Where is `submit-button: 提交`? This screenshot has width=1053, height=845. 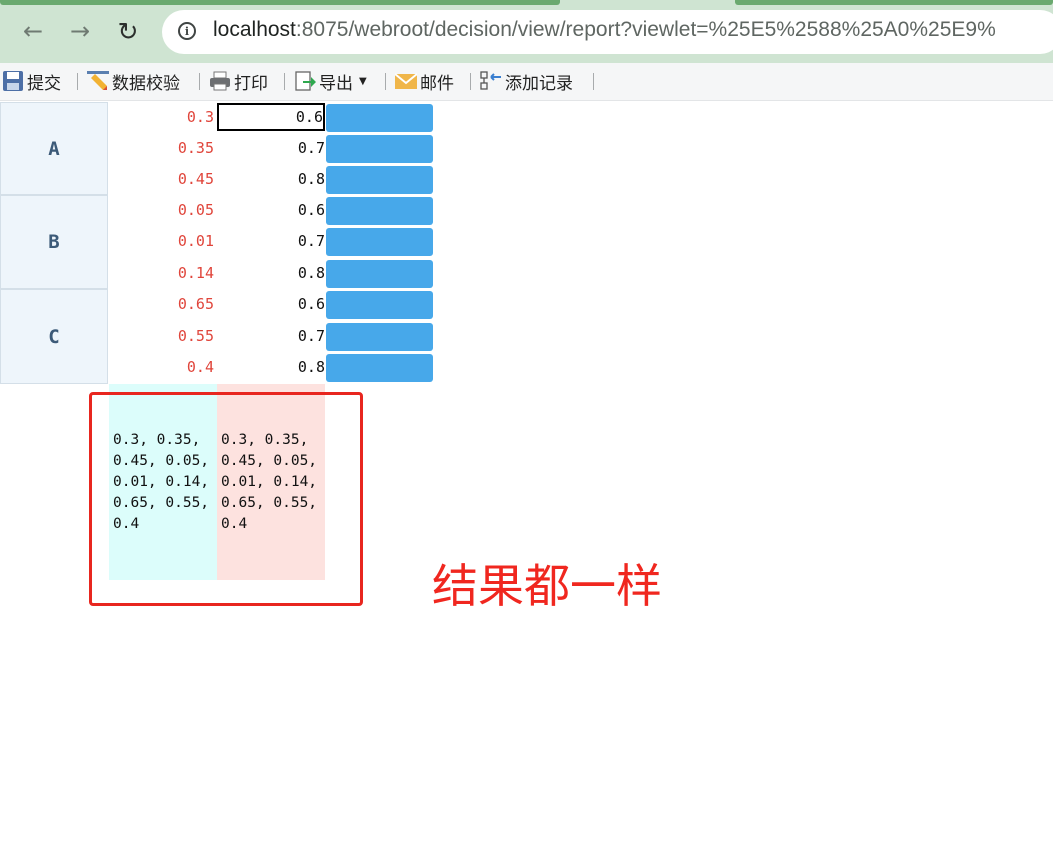
submit-button: 提交 is located at coordinates (31, 81).